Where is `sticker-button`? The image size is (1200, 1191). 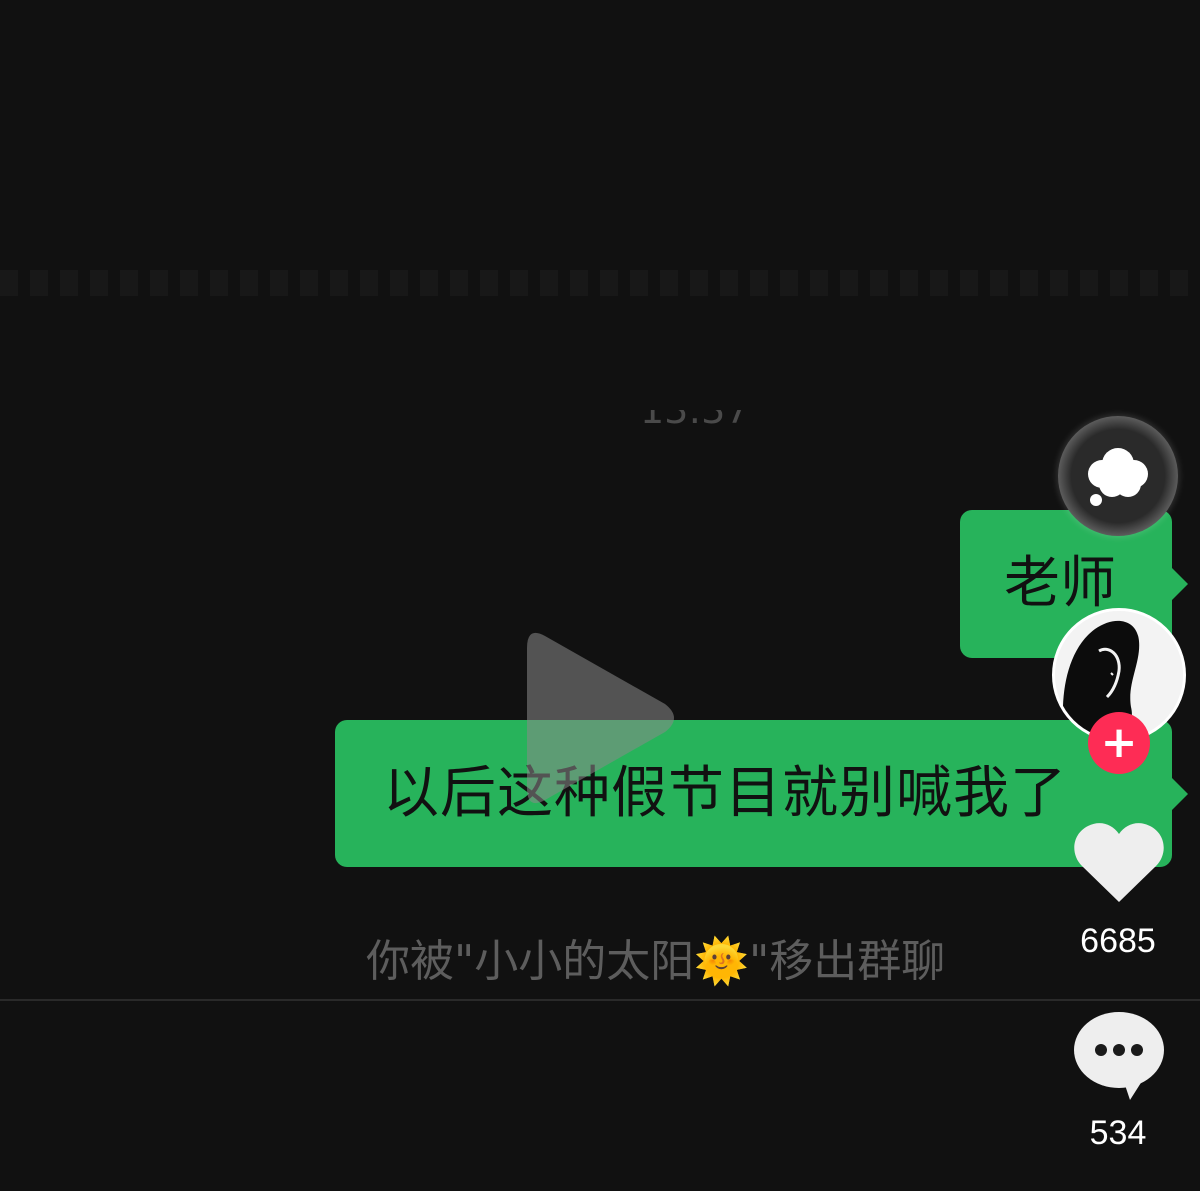
sticker-button is located at coordinates (1118, 476).